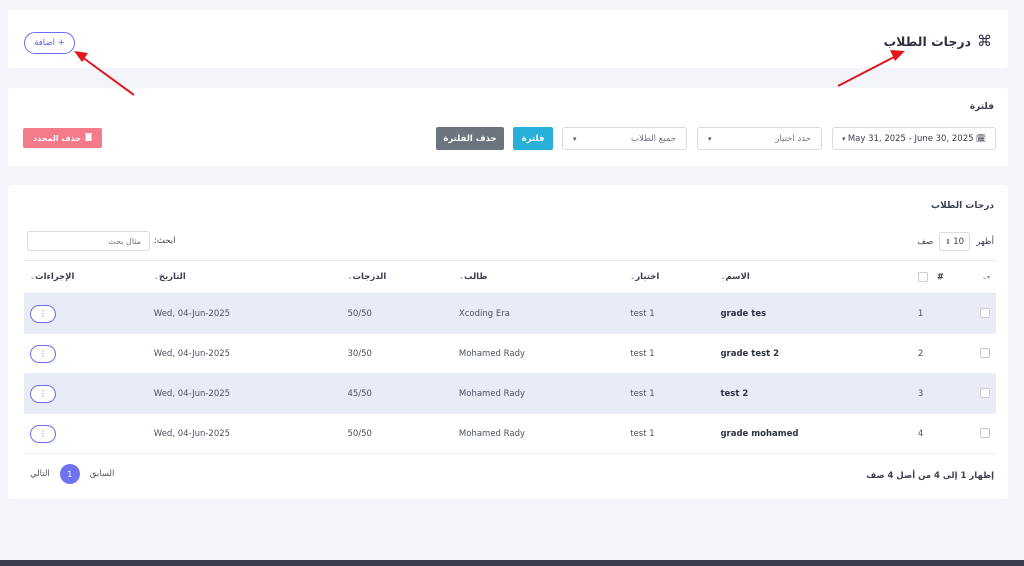 This screenshot has height=566, width=1024. What do you see at coordinates (89, 138) in the screenshot?
I see `trash-icon` at bounding box center [89, 138].